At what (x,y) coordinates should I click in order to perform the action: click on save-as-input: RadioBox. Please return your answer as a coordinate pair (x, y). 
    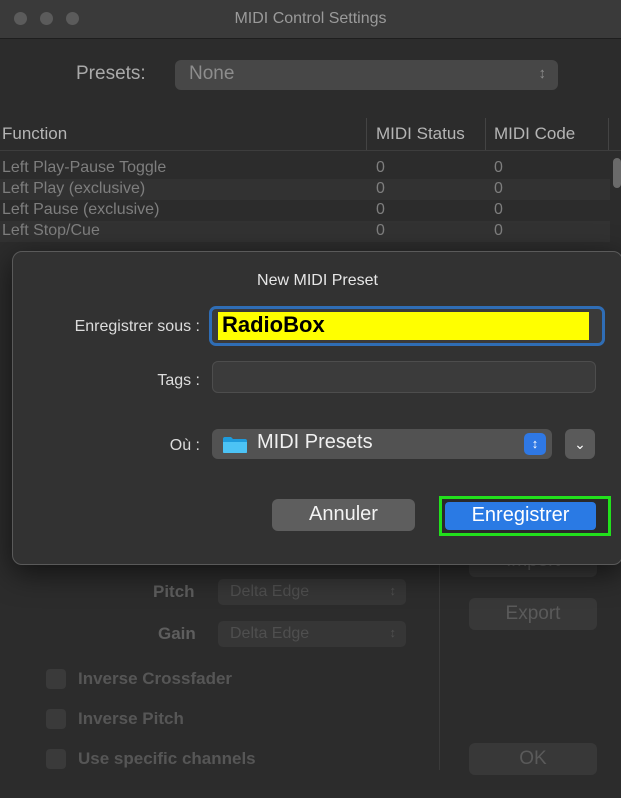
    Looking at the image, I should click on (407, 326).